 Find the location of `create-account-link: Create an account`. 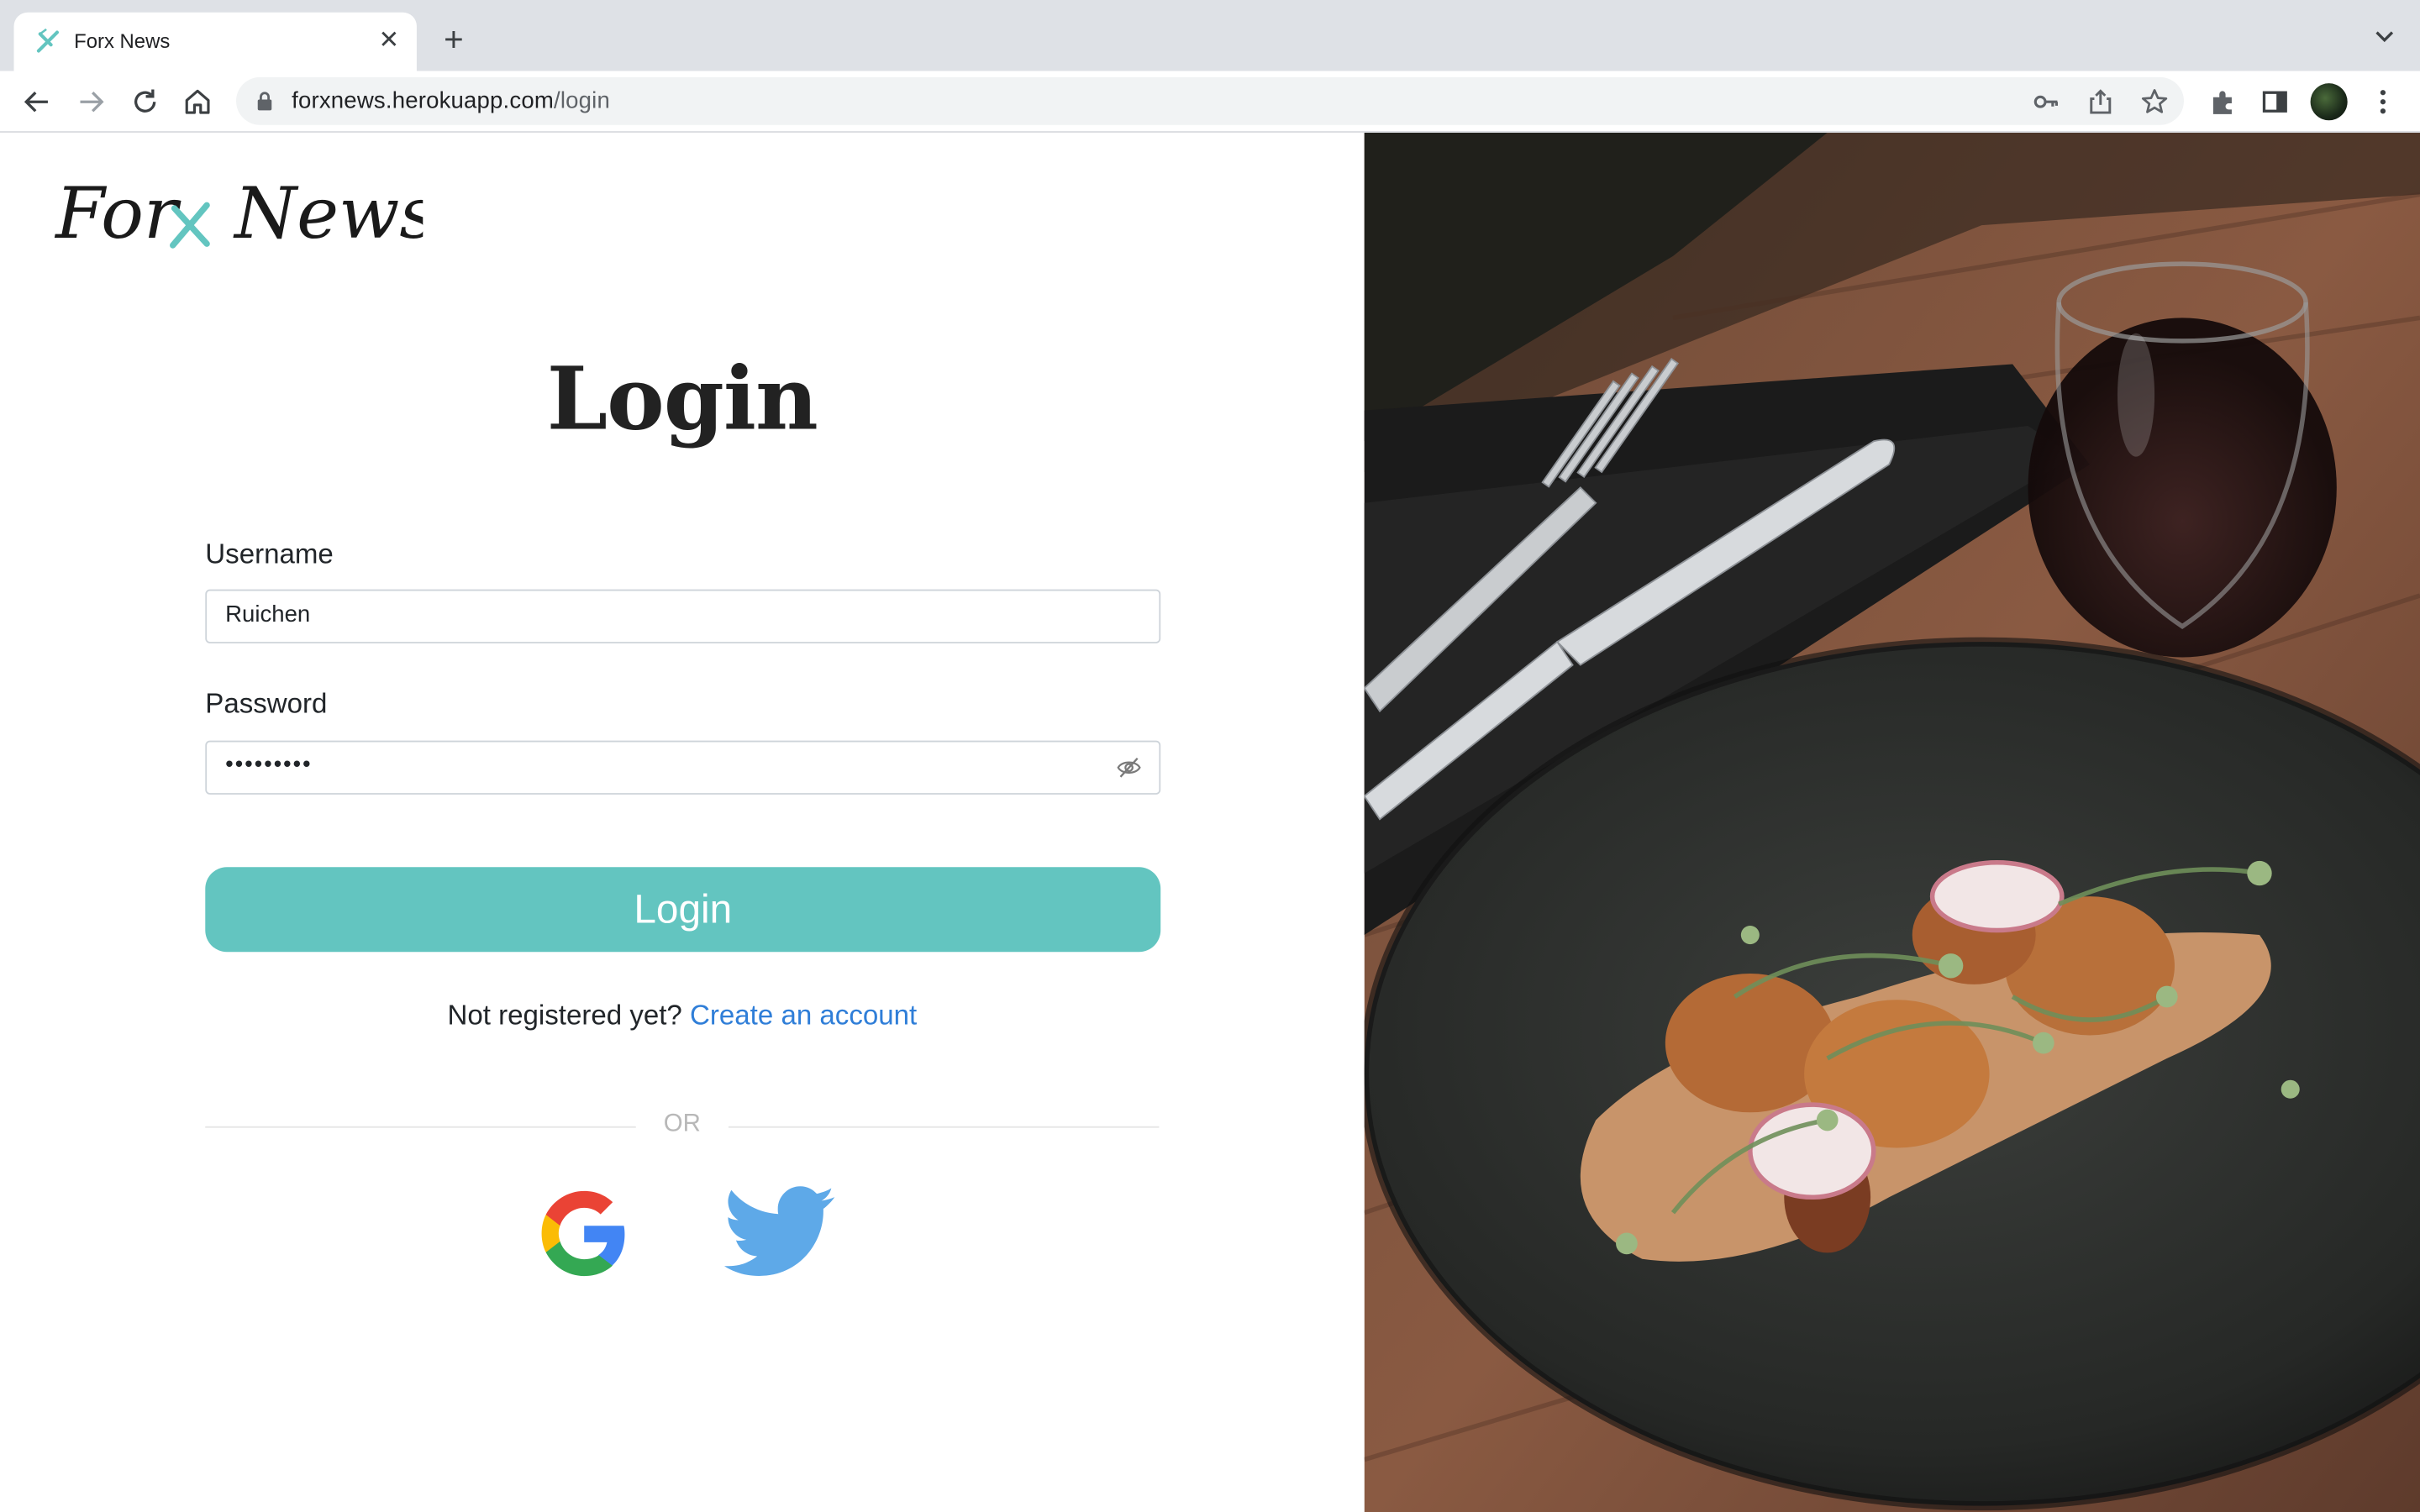

create-account-link: Create an account is located at coordinates (803, 1015).